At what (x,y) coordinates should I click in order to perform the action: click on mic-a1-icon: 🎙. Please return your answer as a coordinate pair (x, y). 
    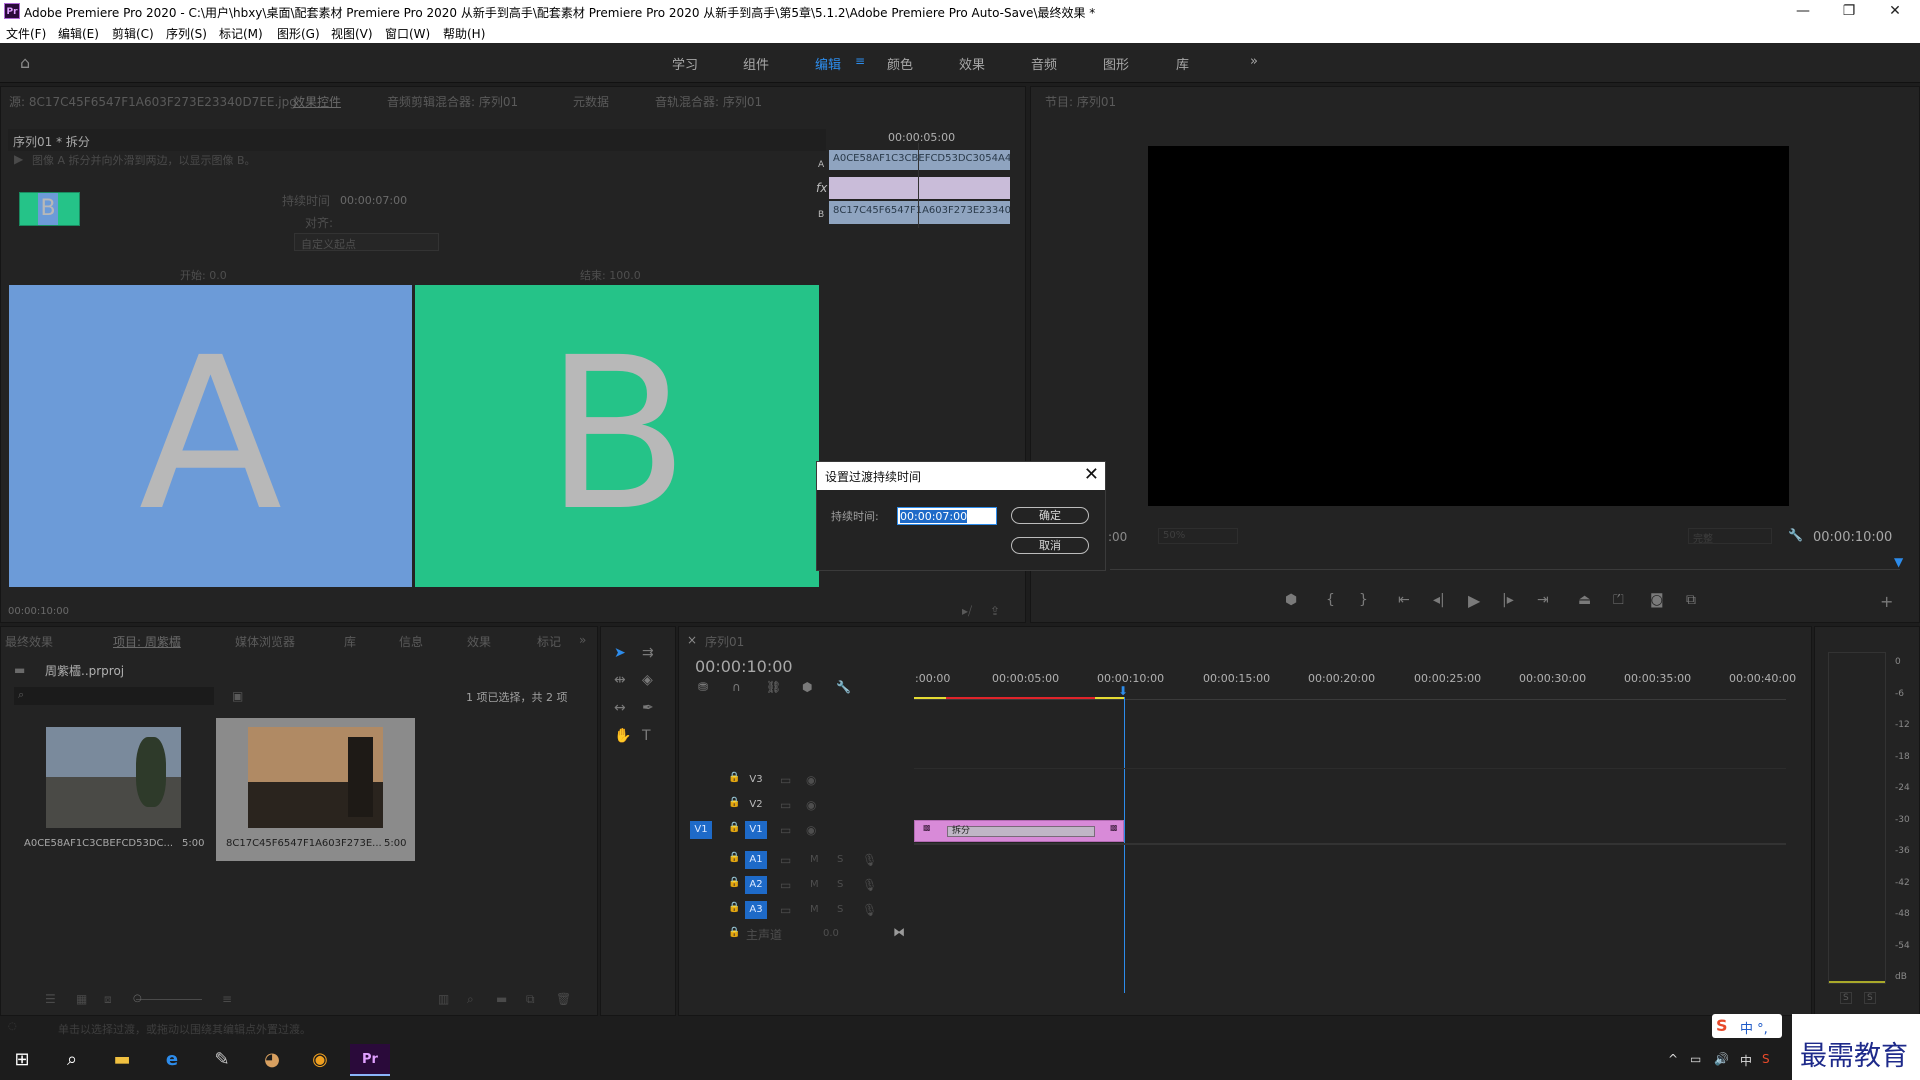
    Looking at the image, I should click on (869, 860).